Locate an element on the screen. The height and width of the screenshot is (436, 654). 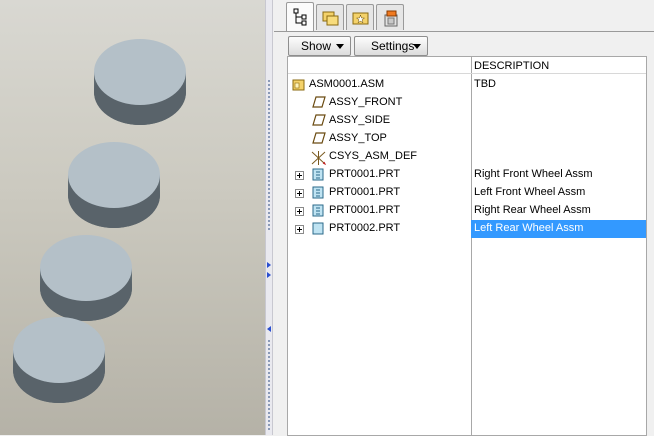
connections-icon is located at coordinates (391, 18).